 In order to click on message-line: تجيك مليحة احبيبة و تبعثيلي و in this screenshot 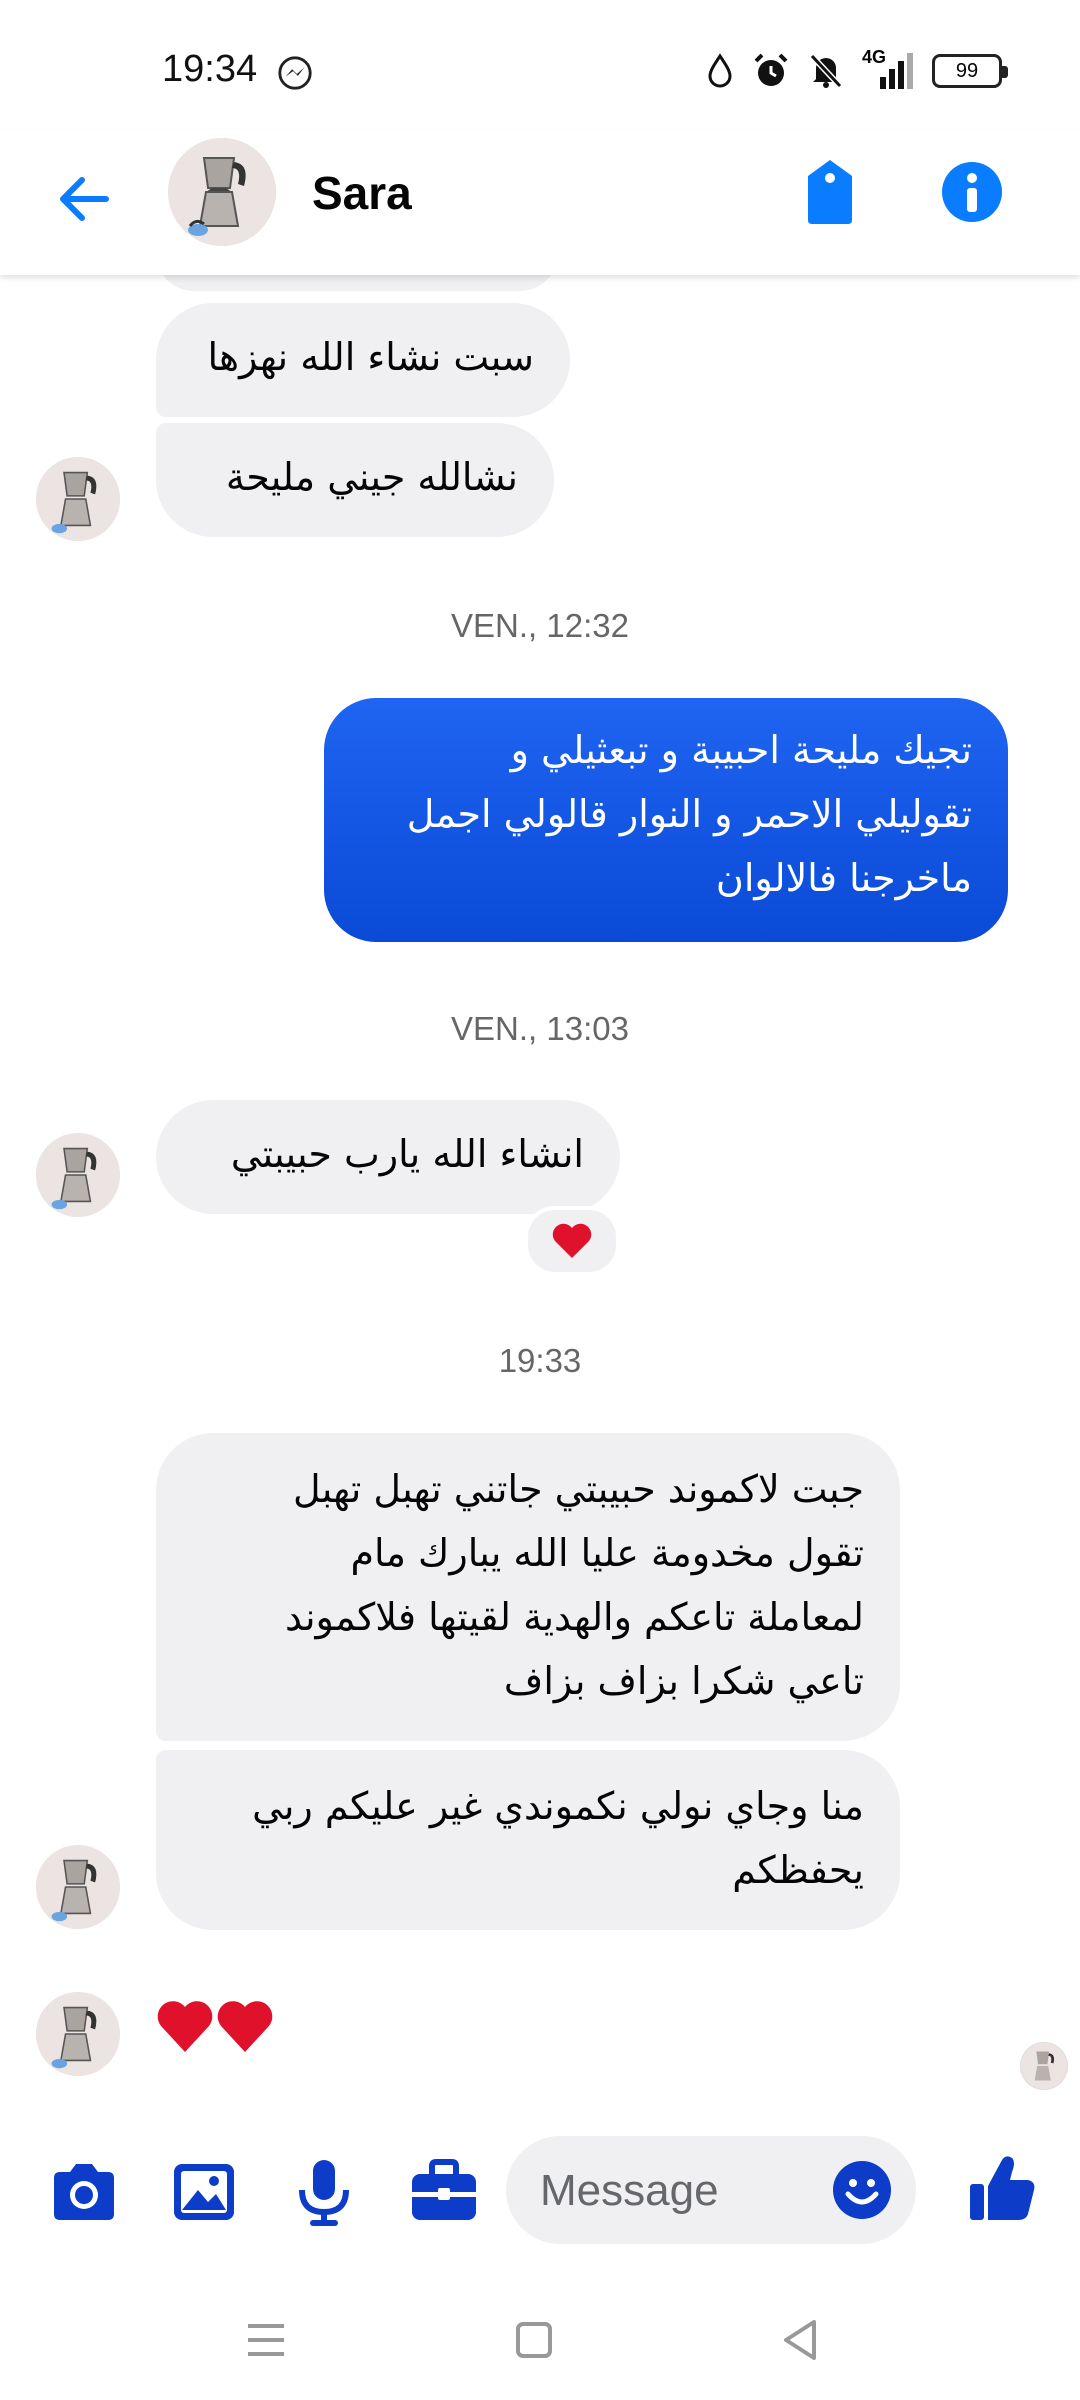, I will do `click(741, 750)`.